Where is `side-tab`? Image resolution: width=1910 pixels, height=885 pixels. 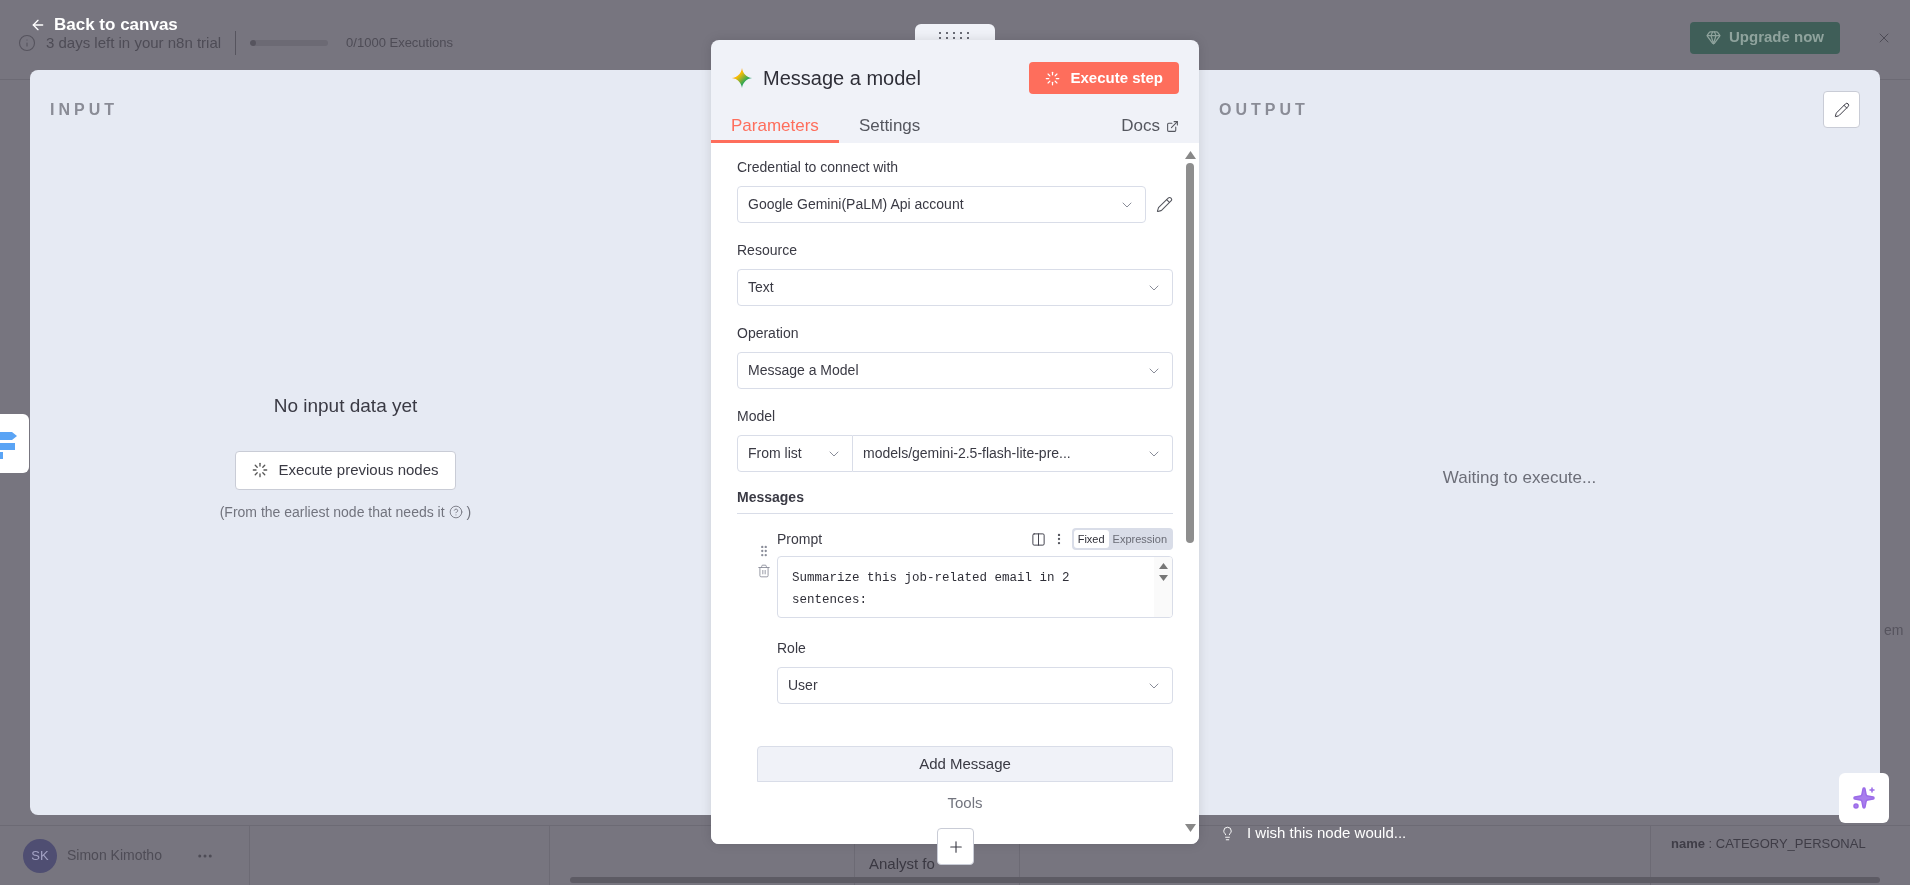
side-tab is located at coordinates (14, 443).